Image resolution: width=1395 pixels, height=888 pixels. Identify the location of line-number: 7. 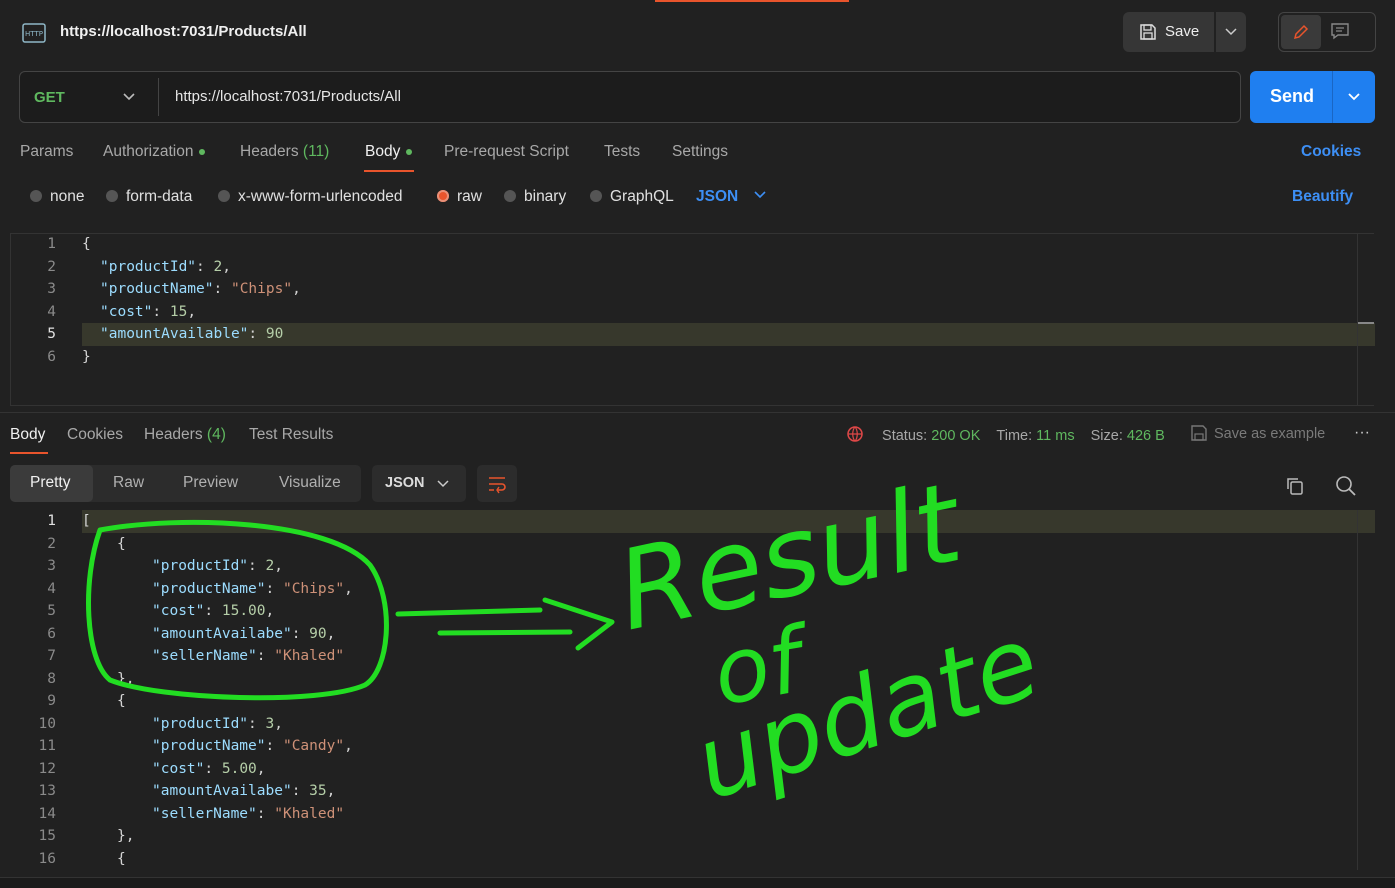
(51, 656).